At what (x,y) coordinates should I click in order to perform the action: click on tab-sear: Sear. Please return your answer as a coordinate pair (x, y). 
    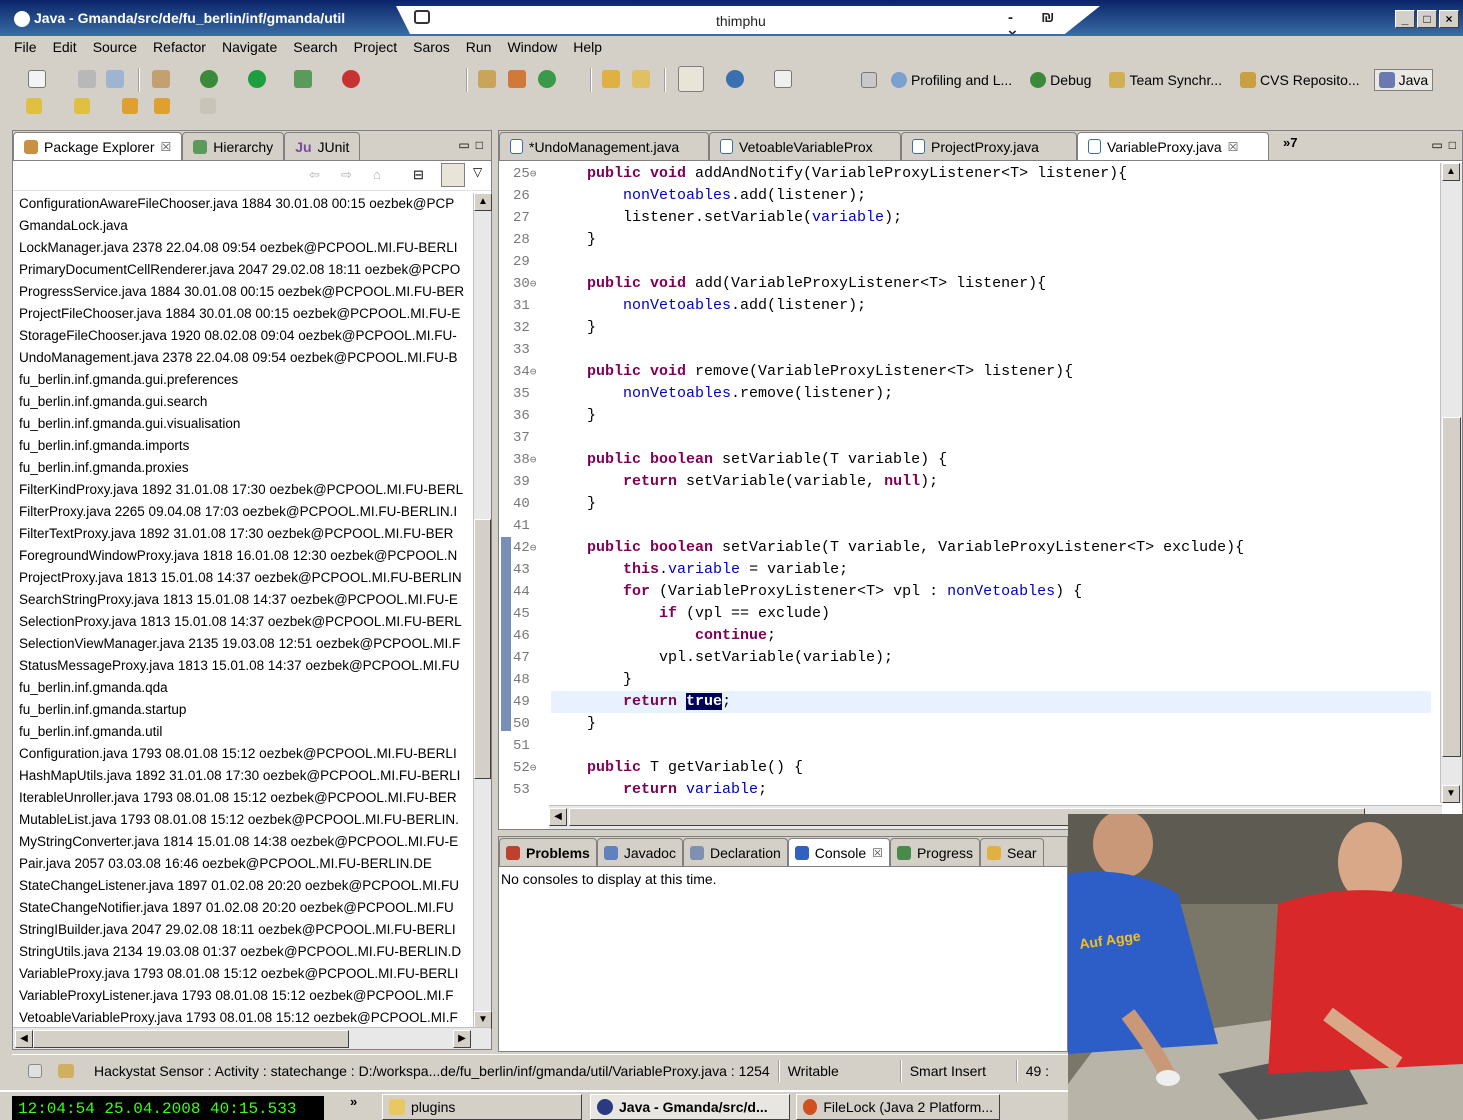
    Looking at the image, I should click on (1011, 852).